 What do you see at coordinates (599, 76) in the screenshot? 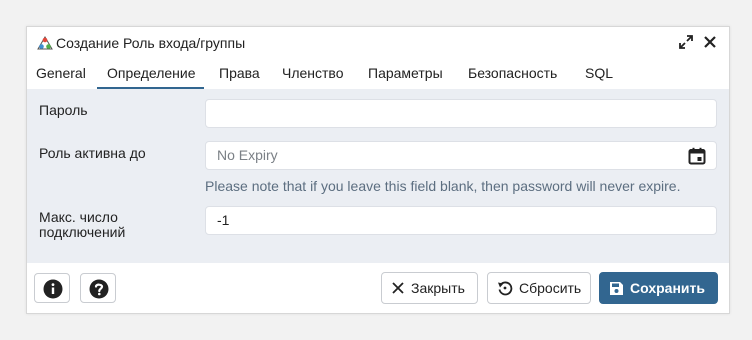
I see `tab-sql: SQL` at bounding box center [599, 76].